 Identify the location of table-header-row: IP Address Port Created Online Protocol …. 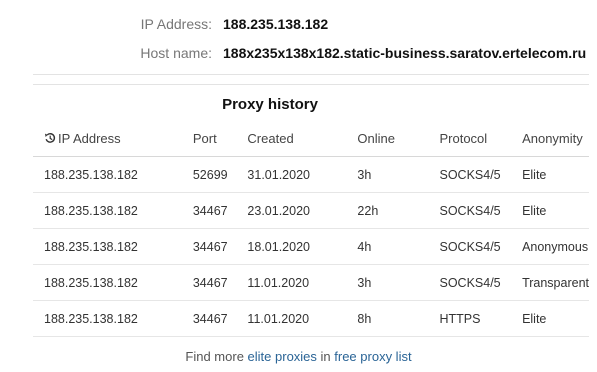
(311, 139).